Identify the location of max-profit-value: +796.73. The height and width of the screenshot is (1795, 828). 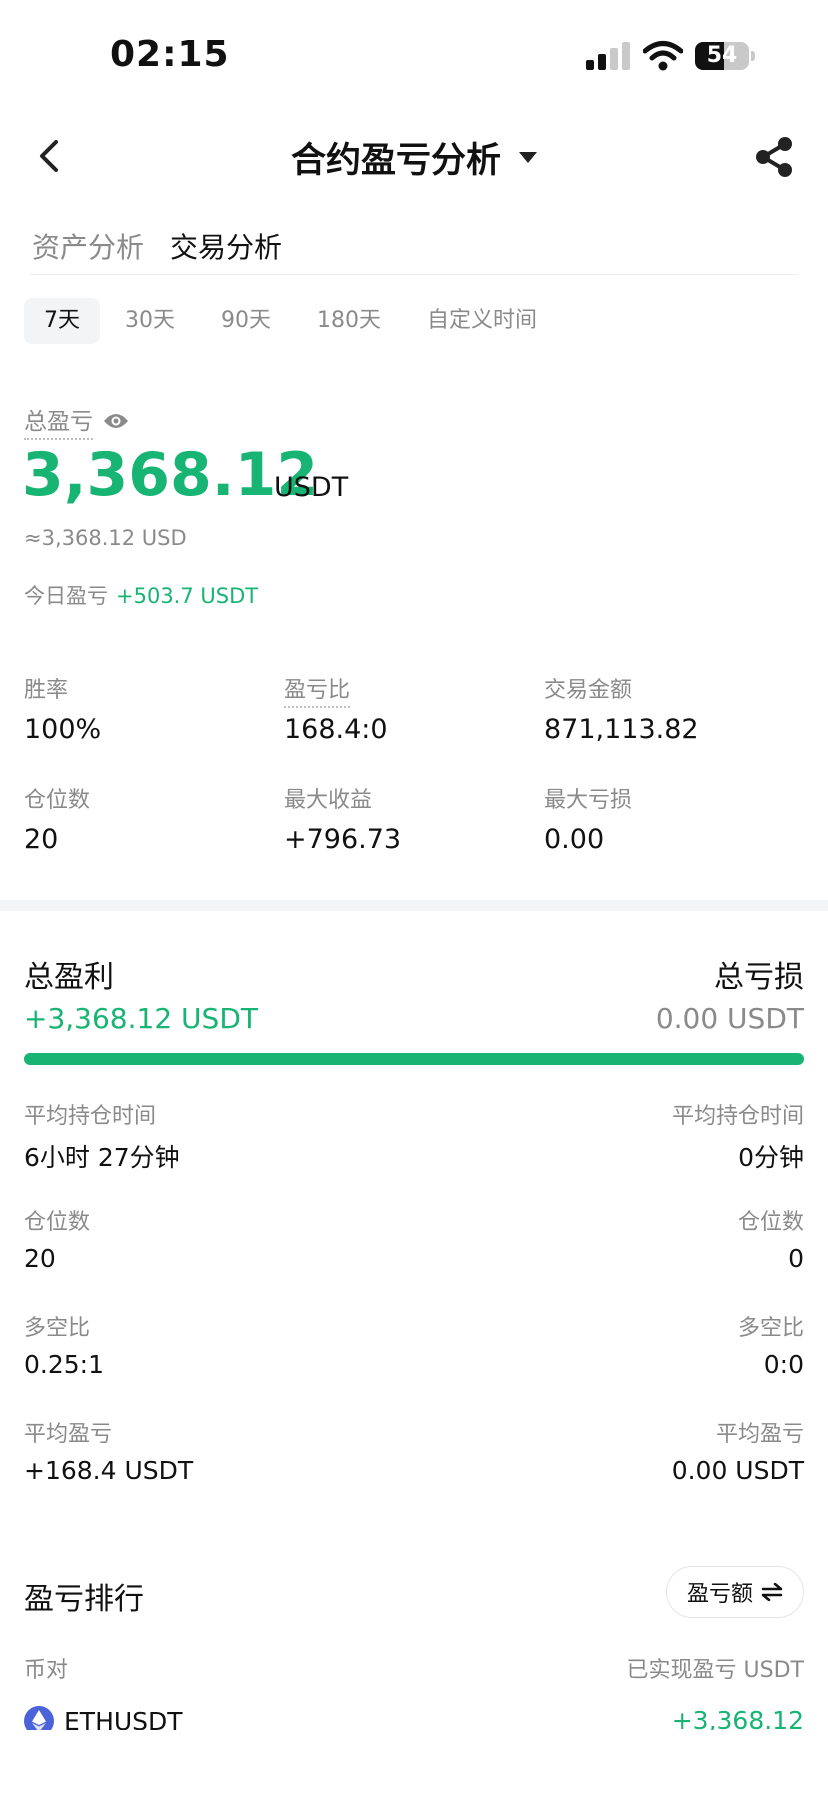
(343, 839).